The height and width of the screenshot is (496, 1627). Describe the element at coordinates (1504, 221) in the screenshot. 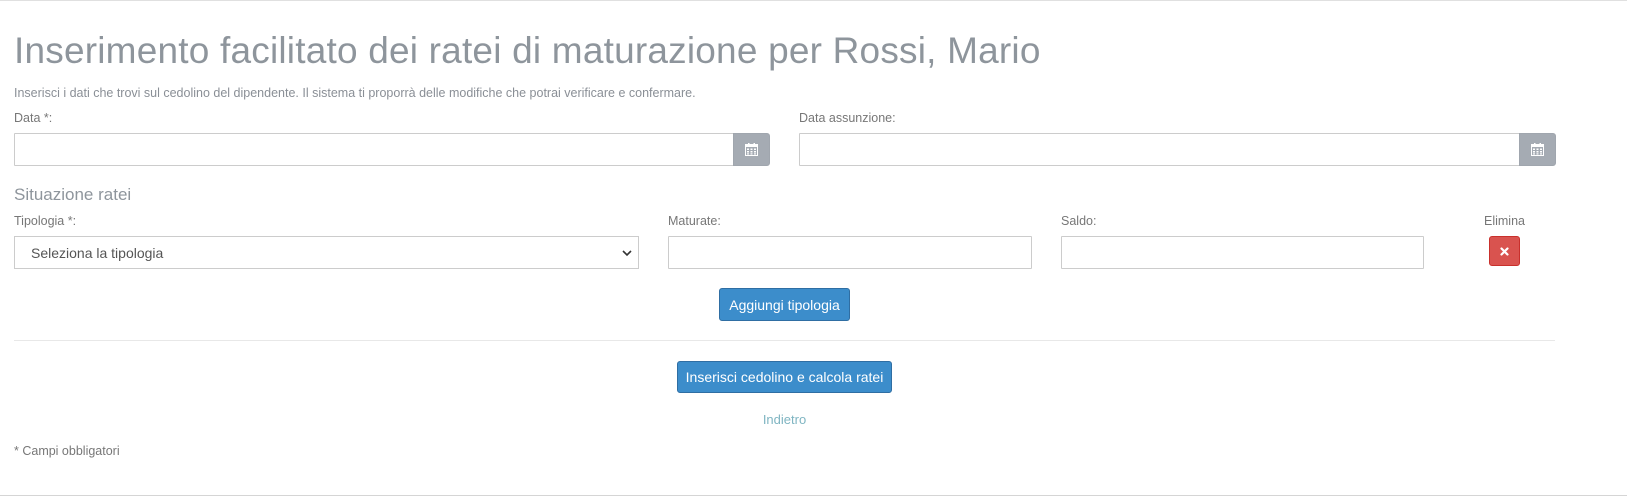

I see `elimina-label: Elimina` at that location.